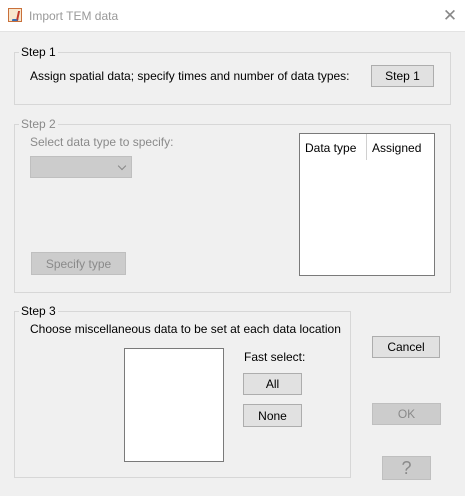 The width and height of the screenshot is (465, 496). What do you see at coordinates (367, 204) in the screenshot?
I see `data-type-table: Data type Assigned` at bounding box center [367, 204].